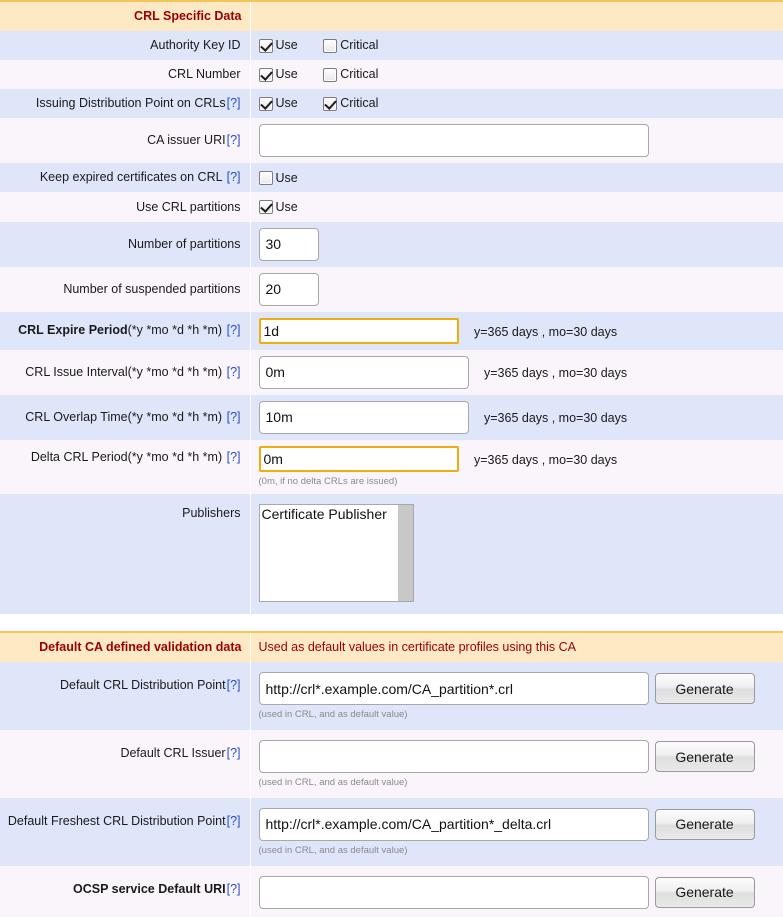 The height and width of the screenshot is (917, 783). Describe the element at coordinates (125, 15) in the screenshot. I see `section-title-crl: CRL Specific Data` at that location.